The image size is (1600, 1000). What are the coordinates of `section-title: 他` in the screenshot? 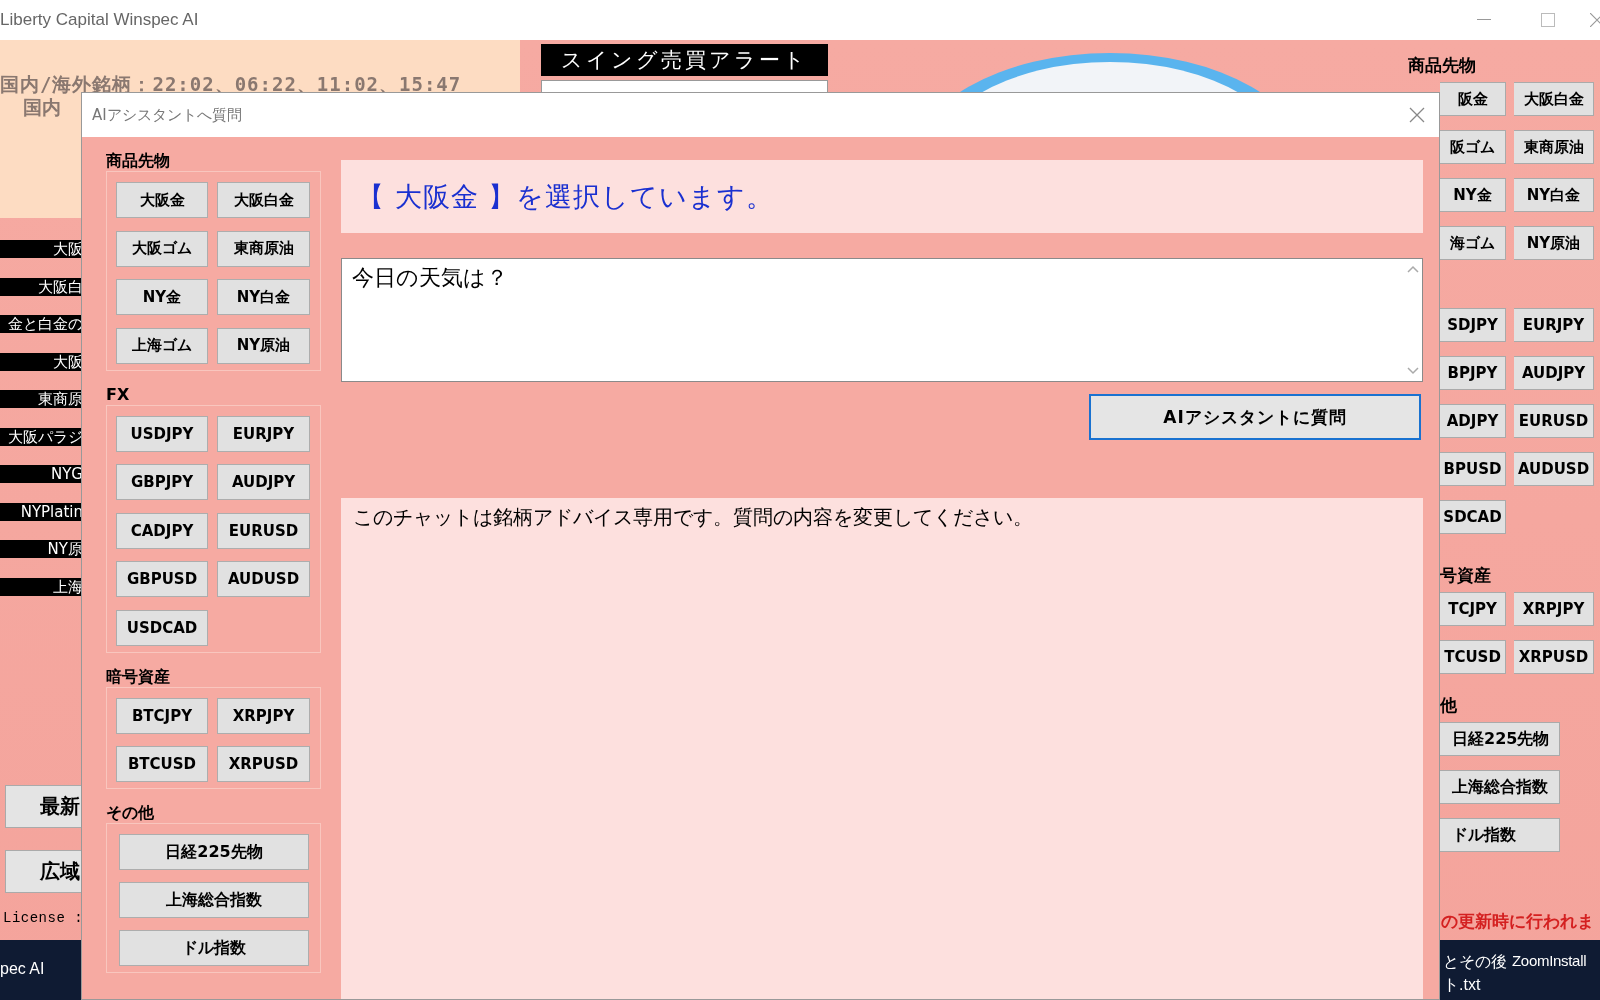 It's located at (1449, 705).